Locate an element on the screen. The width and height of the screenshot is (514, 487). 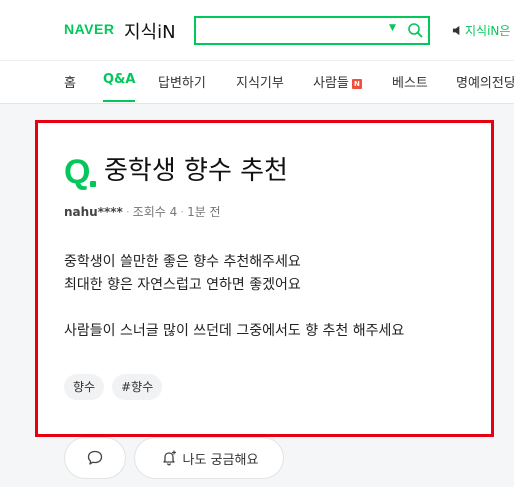
service-info-link: 지식iN은 is located at coordinates (481, 30).